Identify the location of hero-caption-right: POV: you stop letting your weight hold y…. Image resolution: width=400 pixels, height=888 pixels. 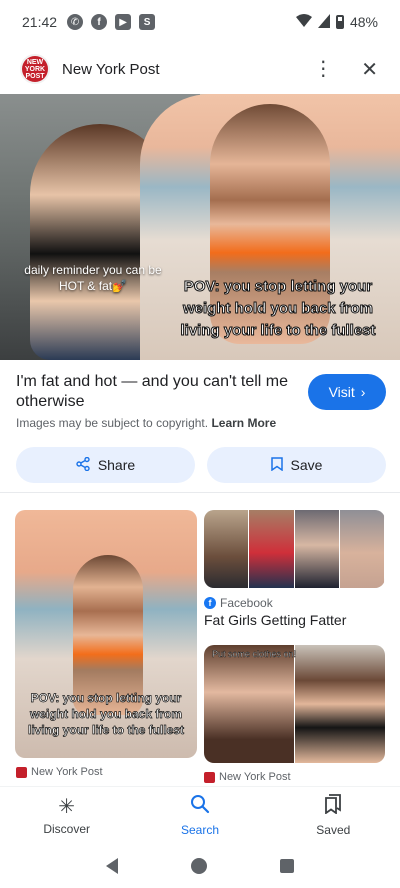
(278, 309).